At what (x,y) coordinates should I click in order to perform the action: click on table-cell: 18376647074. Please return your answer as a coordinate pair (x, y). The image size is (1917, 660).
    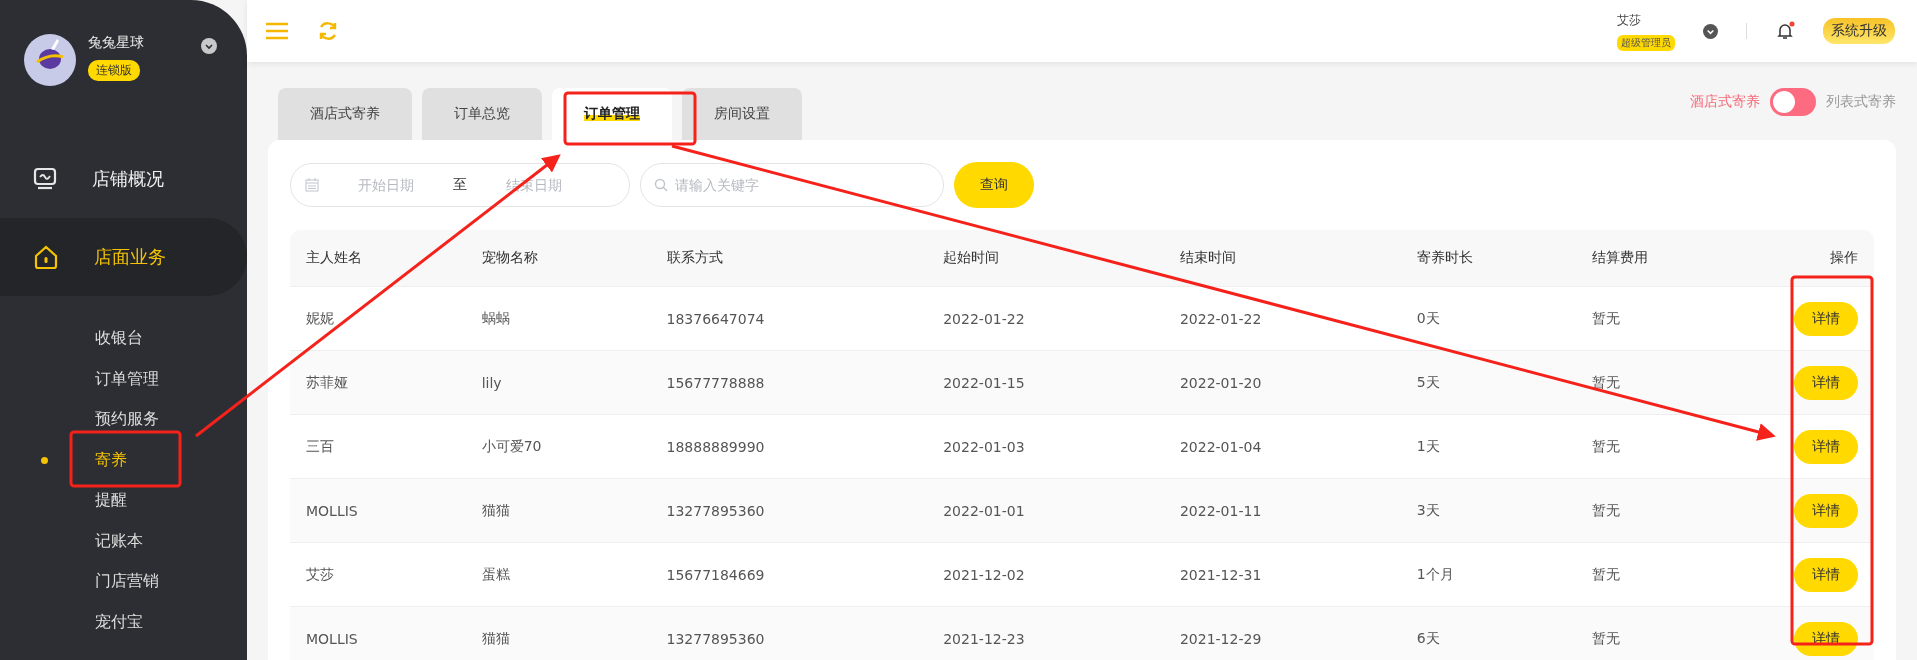
    Looking at the image, I should click on (715, 318).